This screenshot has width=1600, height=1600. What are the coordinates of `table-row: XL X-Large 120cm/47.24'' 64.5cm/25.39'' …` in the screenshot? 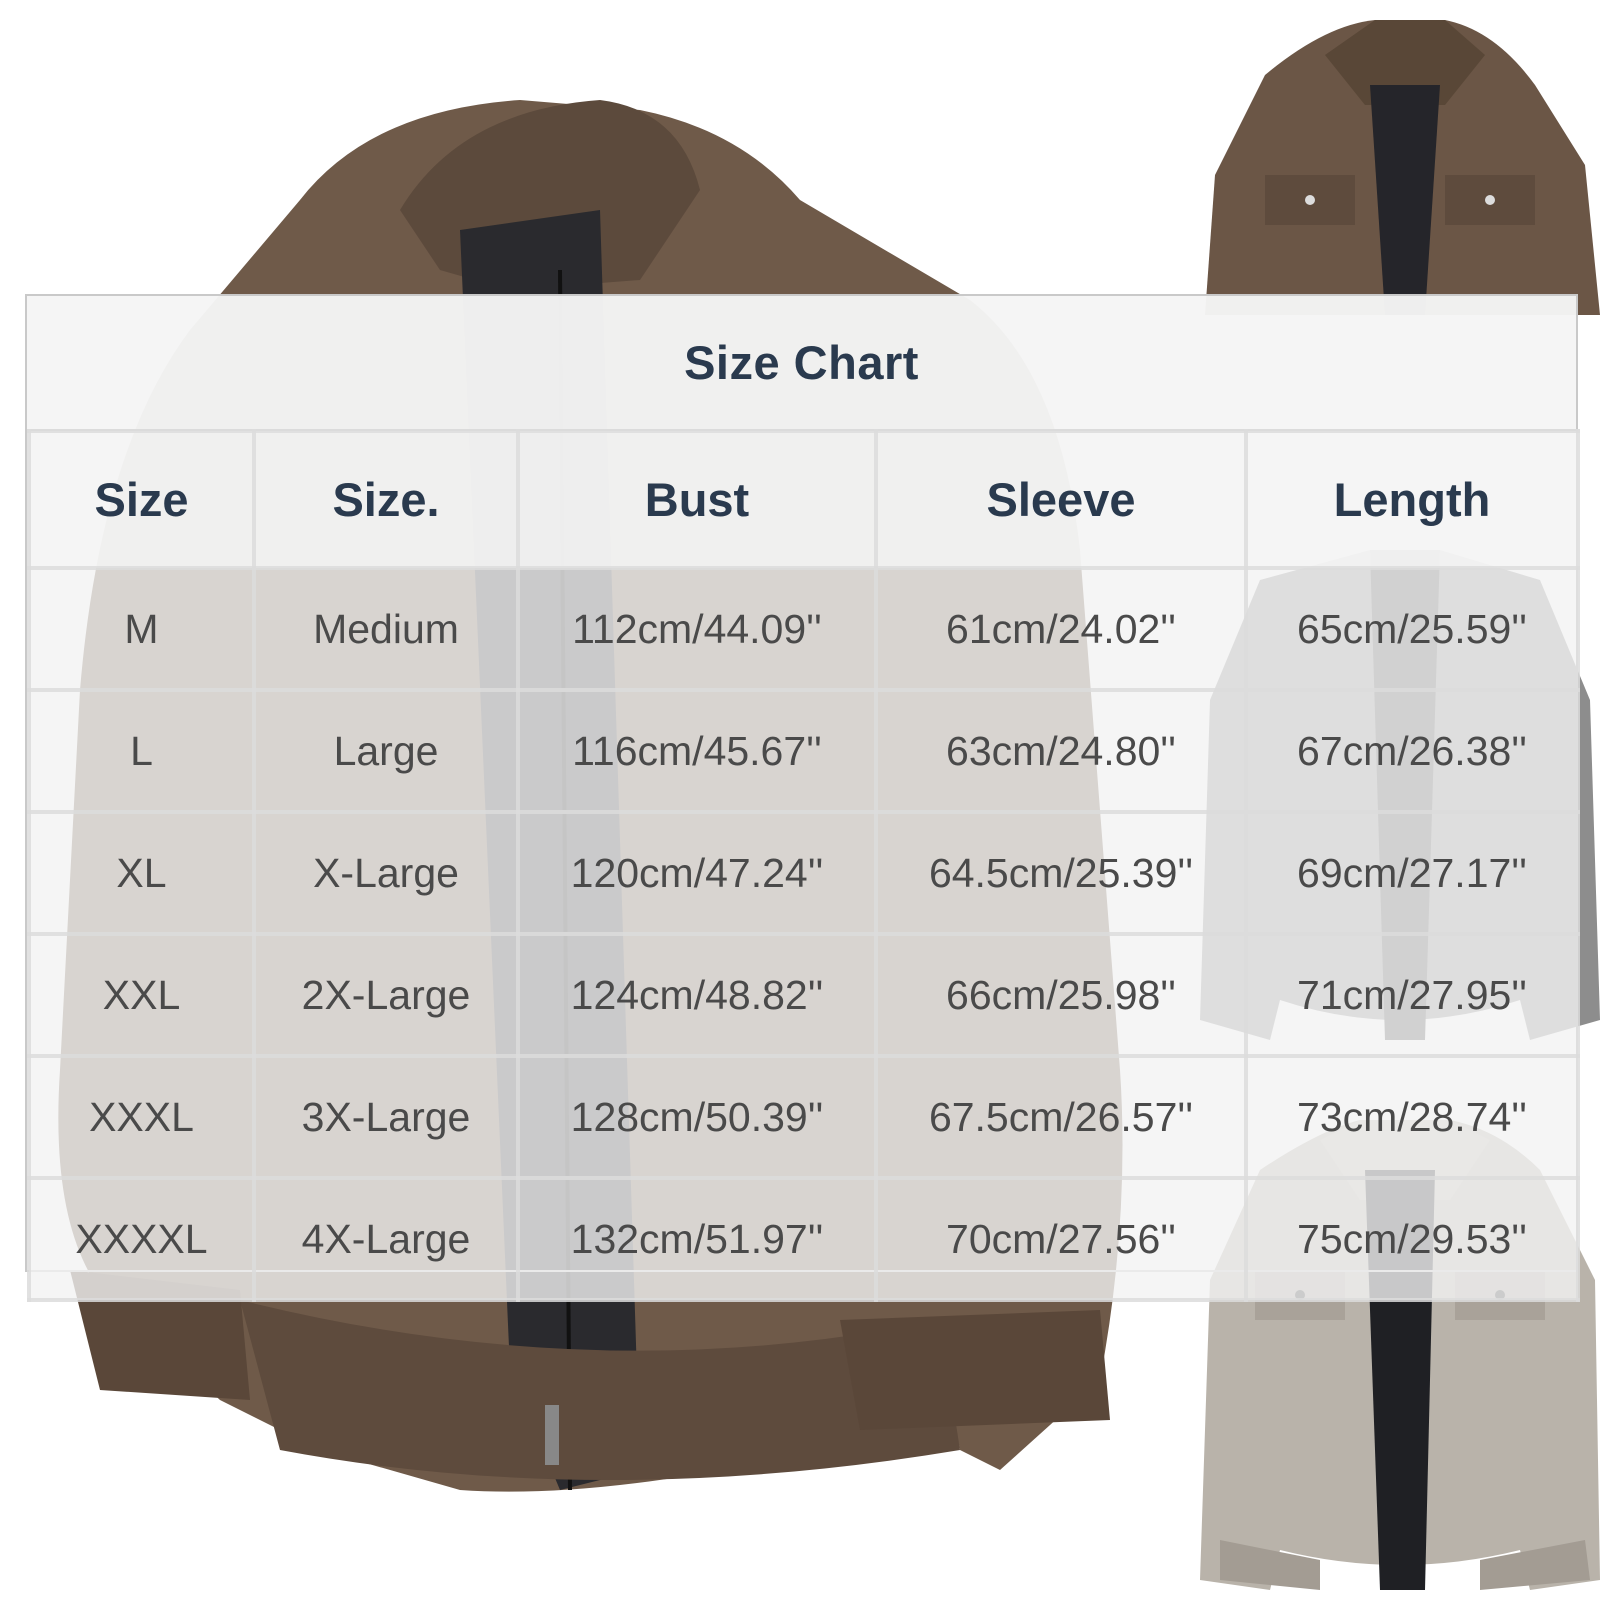 It's located at (803, 873).